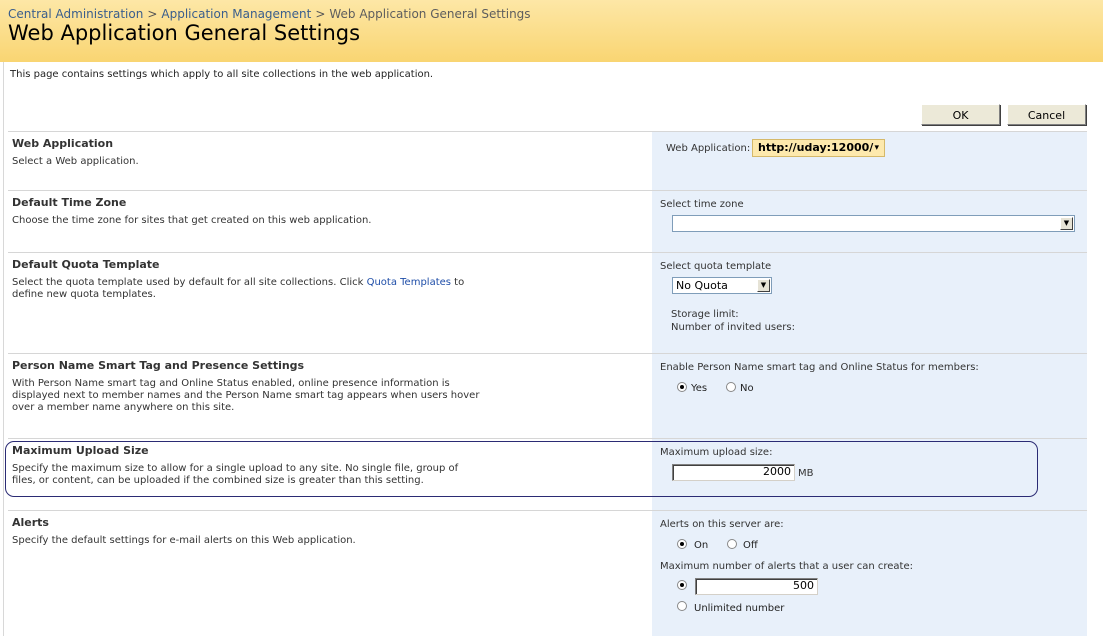 This screenshot has width=1103, height=636. I want to click on section-title-upload: Maximum Upload Size, so click(80, 450).